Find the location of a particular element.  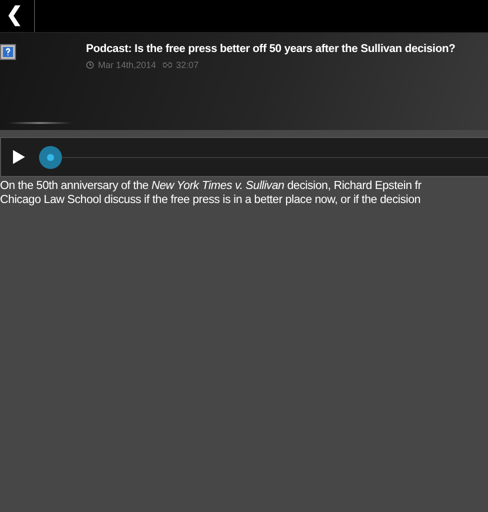

episode-title: Podcast: Is the free press better off 50 years after the Sullivan decision? is located at coordinates (271, 49).